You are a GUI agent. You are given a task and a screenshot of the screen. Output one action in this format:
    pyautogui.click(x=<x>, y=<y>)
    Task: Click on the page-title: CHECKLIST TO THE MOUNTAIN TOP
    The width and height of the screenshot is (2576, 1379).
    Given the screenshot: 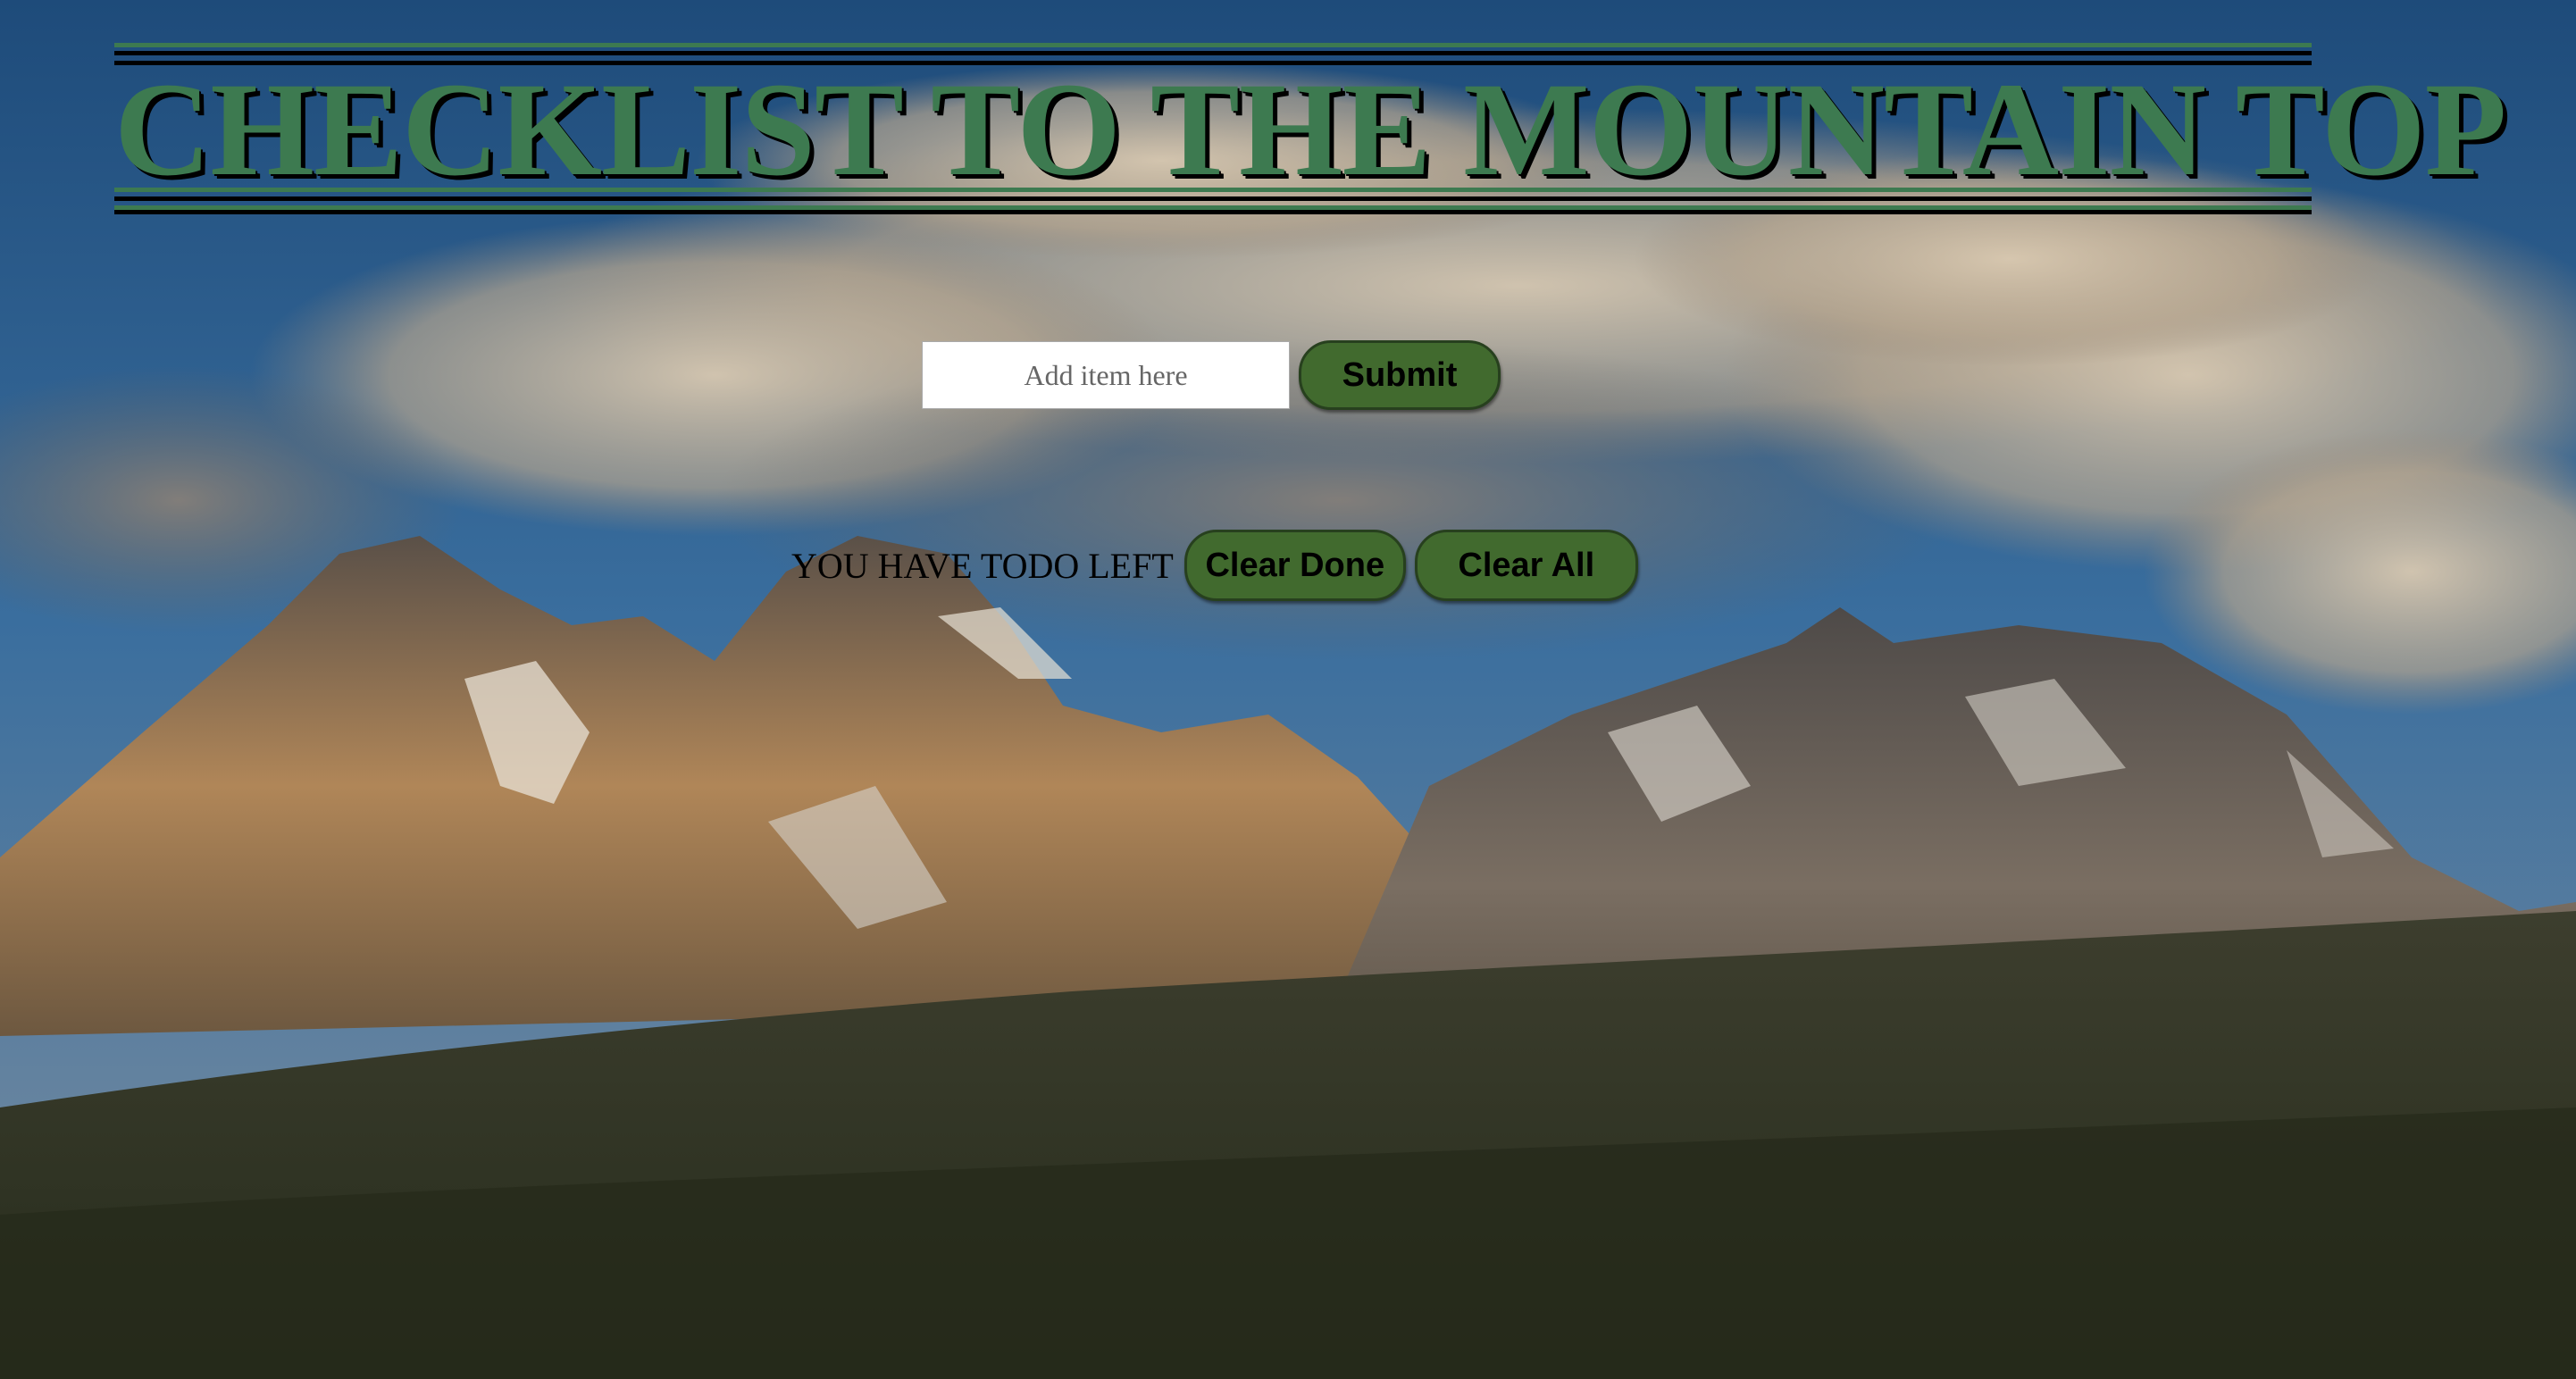 What is the action you would take?
    pyautogui.click(x=1310, y=129)
    